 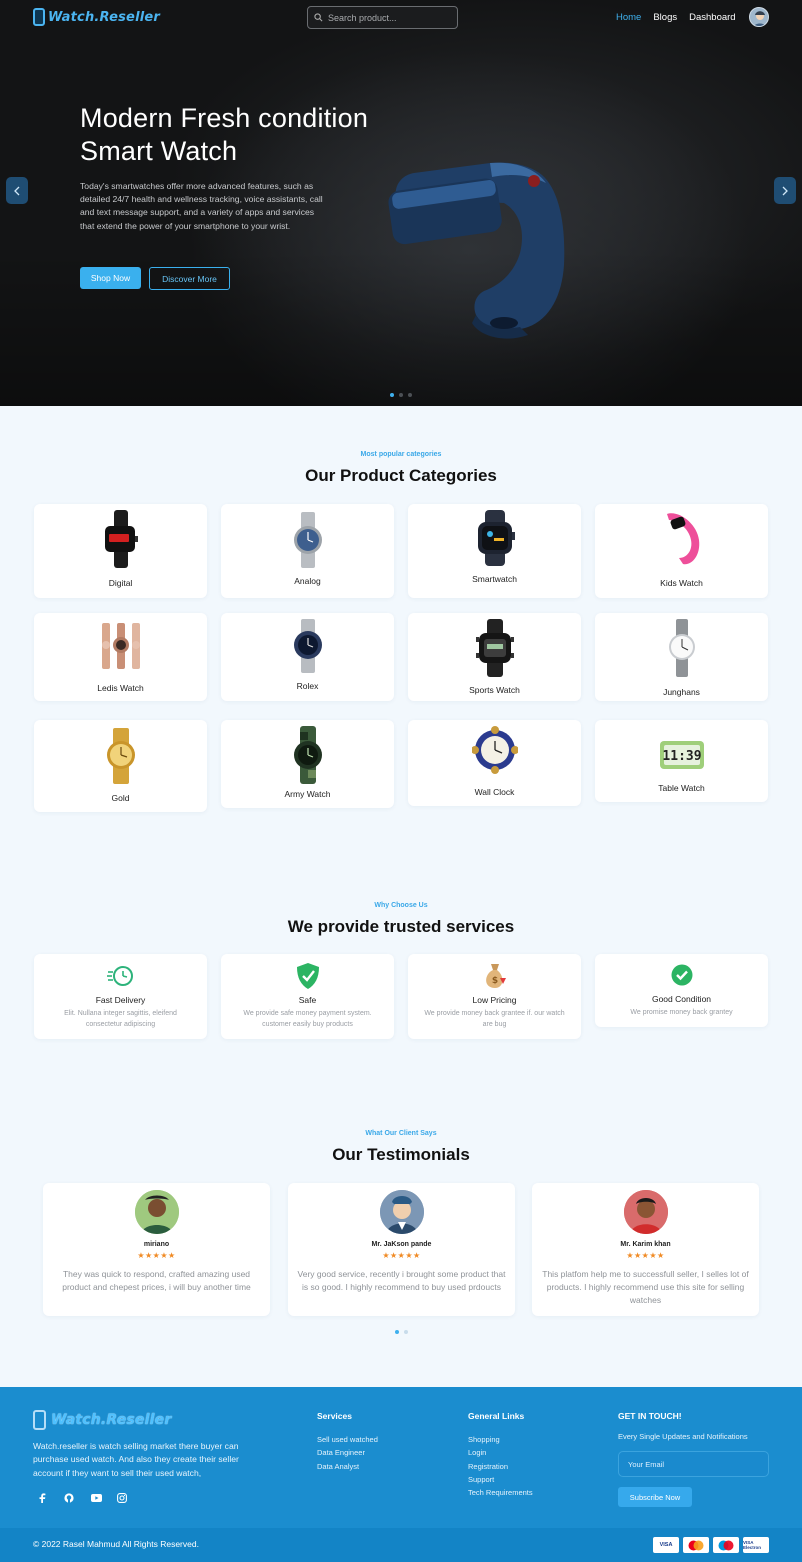 What do you see at coordinates (307, 976) in the screenshot?
I see `shield-check-icon` at bounding box center [307, 976].